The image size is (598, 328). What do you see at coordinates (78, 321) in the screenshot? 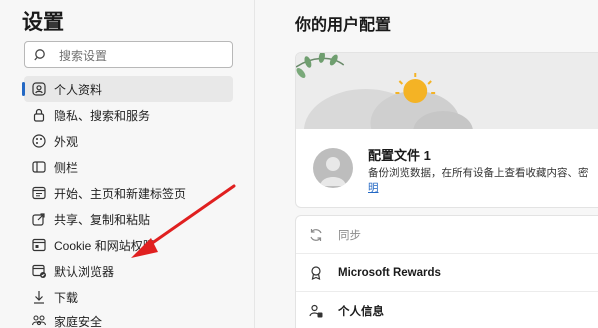
I see `sidebar-item-label: 家庭安全` at bounding box center [78, 321].